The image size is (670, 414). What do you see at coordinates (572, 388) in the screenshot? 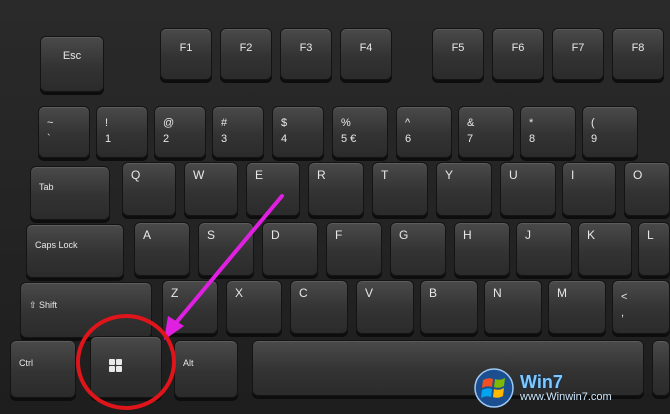
I see `watermark: Win7 www.Winwin7.com` at bounding box center [572, 388].